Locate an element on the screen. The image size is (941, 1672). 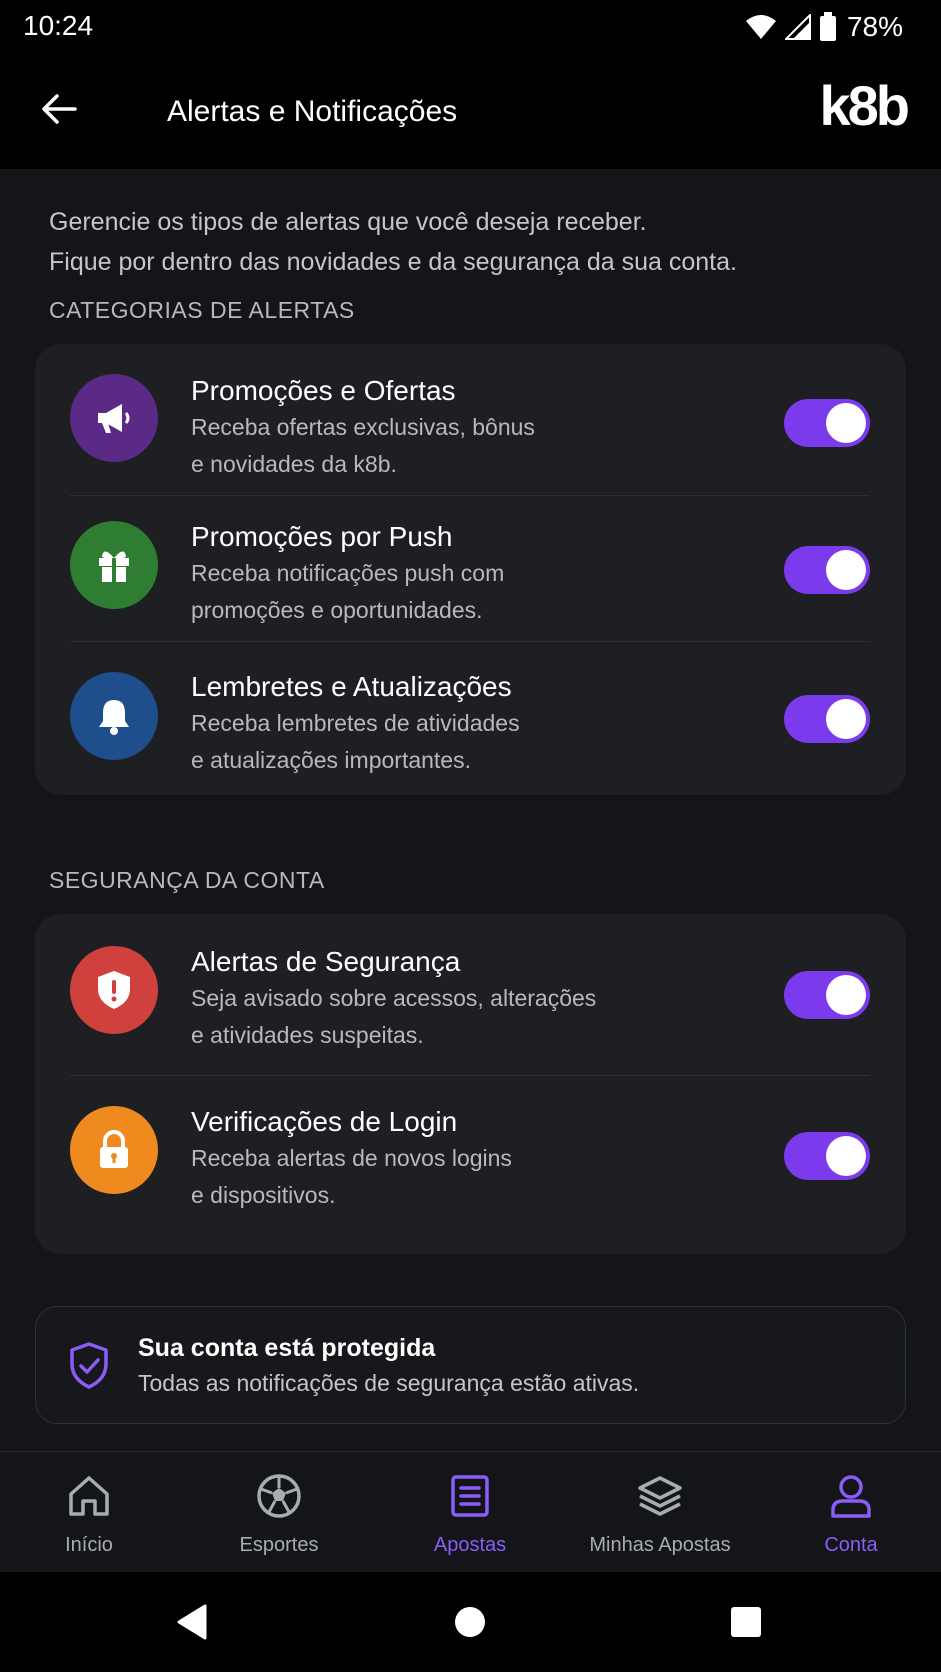
square-recents-icon is located at coordinates (746, 1622).